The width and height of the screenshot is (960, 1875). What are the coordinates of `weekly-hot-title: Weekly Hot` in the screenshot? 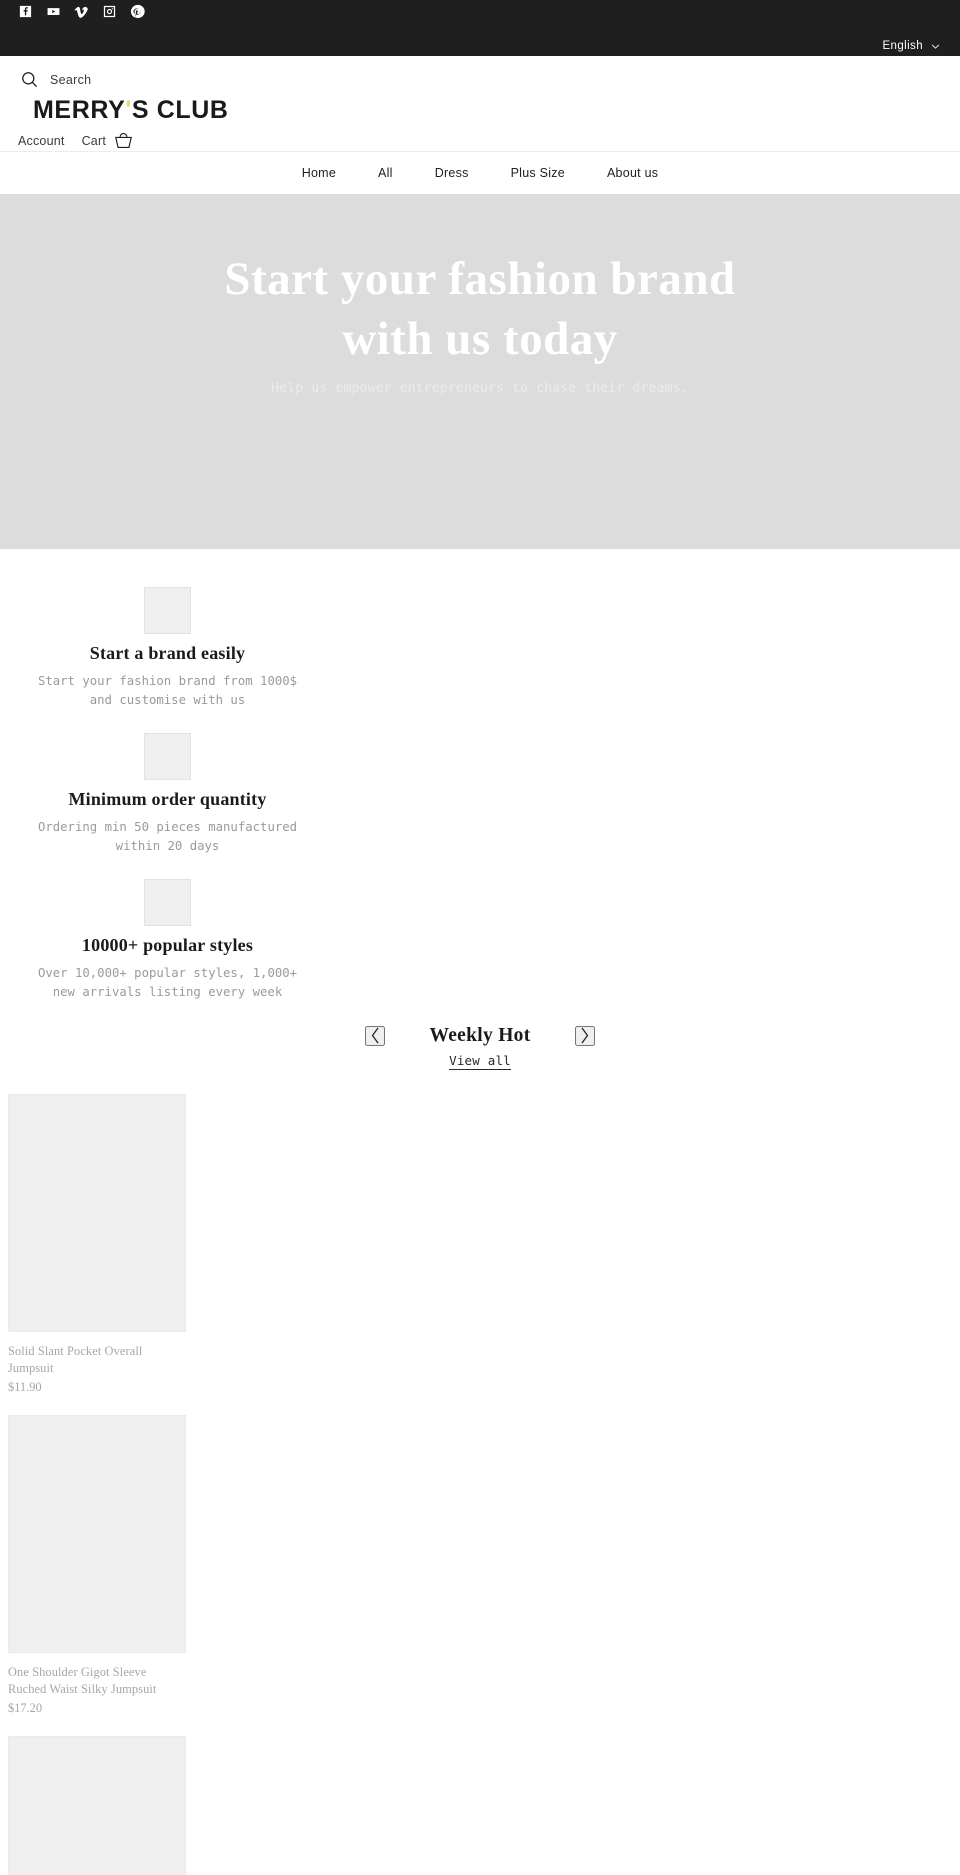 It's located at (480, 1035).